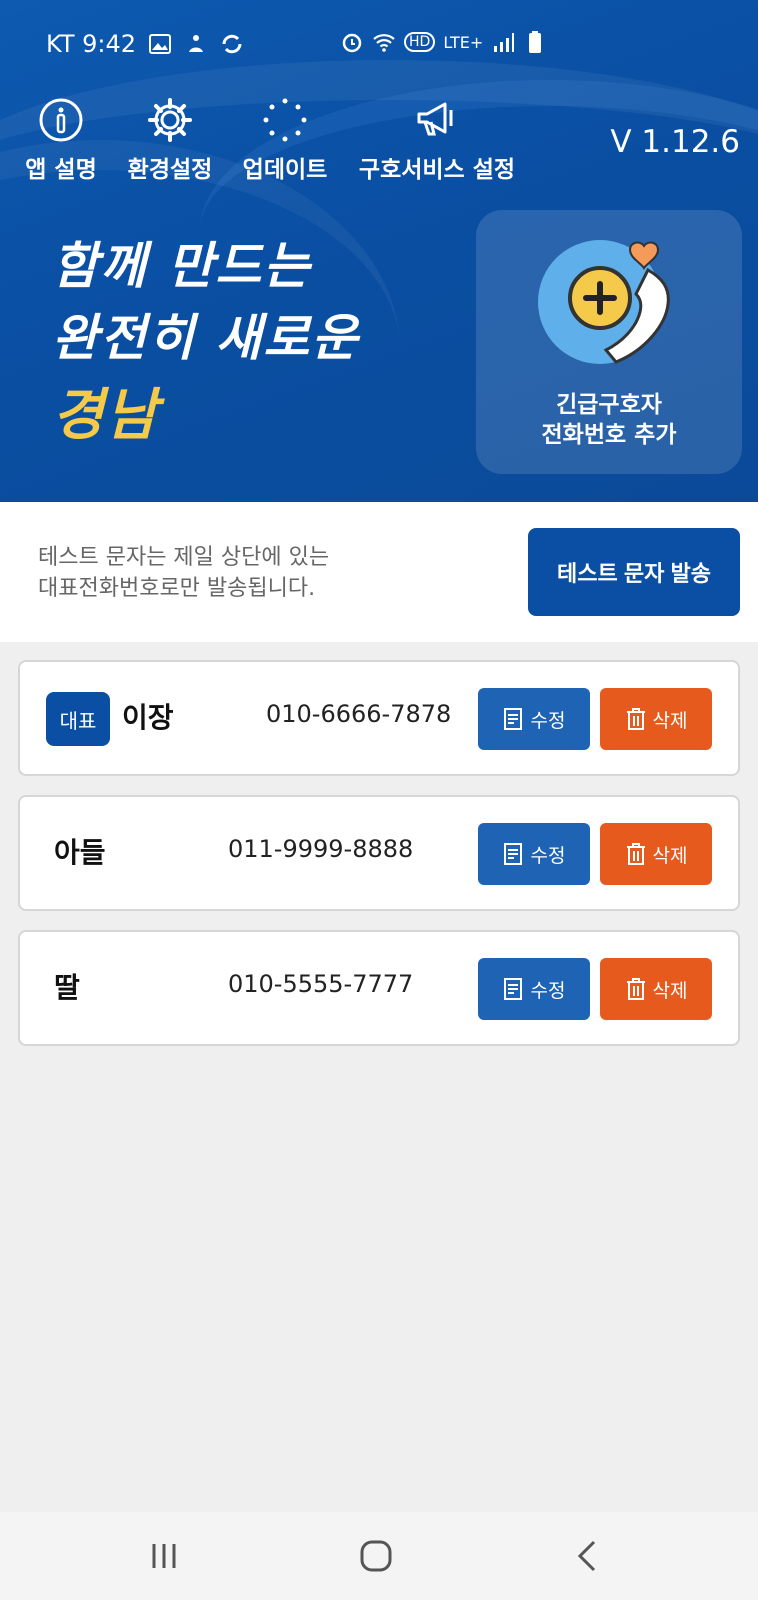 The height and width of the screenshot is (1600, 758). I want to click on notice-line: 대표전화번호로만 발송됩니다., so click(177, 588).